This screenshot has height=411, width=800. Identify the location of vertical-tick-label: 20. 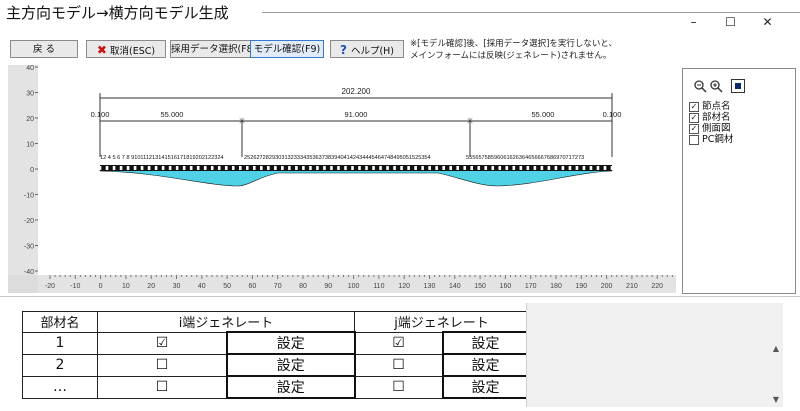
(30, 119).